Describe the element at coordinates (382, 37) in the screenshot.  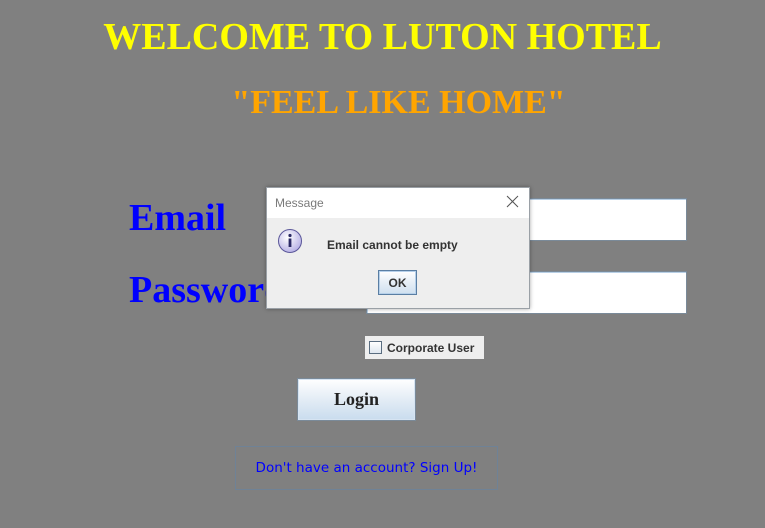
I see `page-title: WELCOME TO LUTON HOTEL` at that location.